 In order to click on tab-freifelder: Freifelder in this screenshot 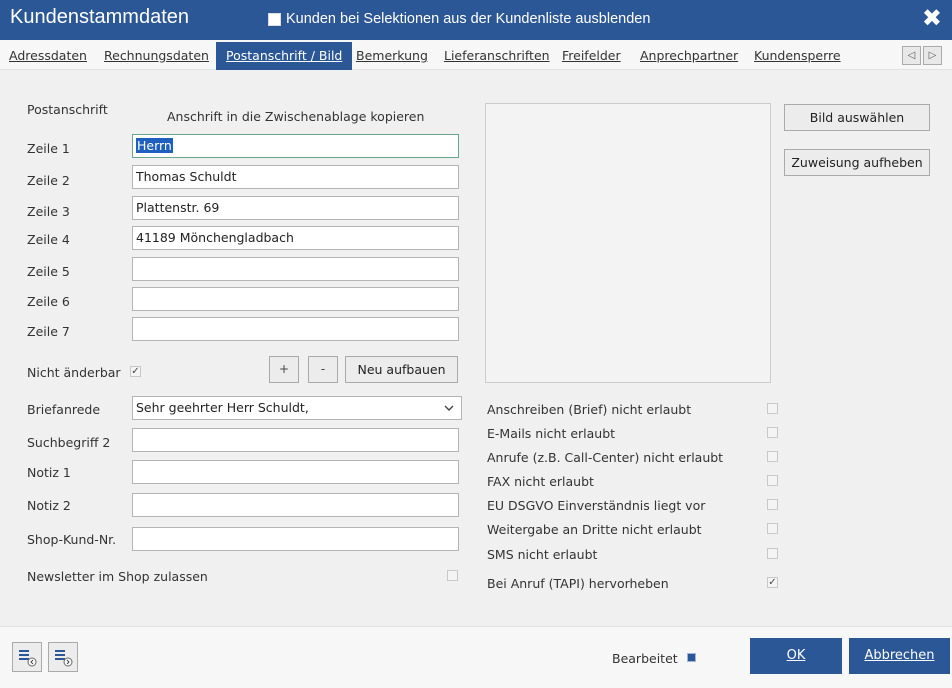, I will do `click(591, 56)`.